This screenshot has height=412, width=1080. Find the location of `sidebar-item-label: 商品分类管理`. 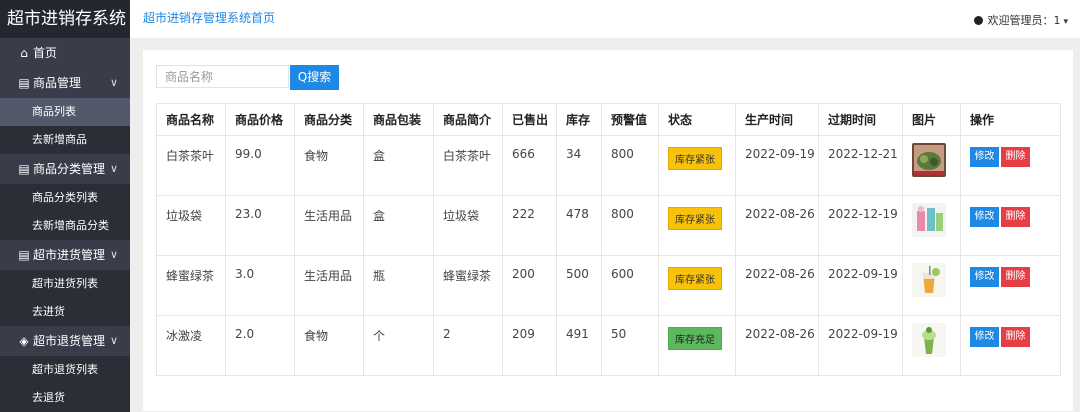

sidebar-item-label: 商品分类管理 is located at coordinates (69, 169).